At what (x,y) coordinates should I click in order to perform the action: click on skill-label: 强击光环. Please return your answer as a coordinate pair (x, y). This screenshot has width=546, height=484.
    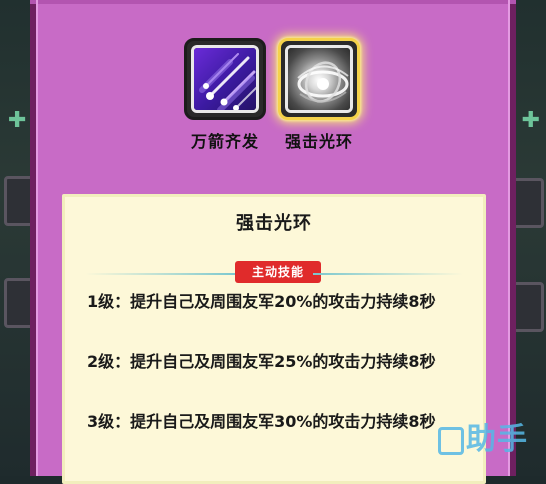
    Looking at the image, I should click on (318, 141).